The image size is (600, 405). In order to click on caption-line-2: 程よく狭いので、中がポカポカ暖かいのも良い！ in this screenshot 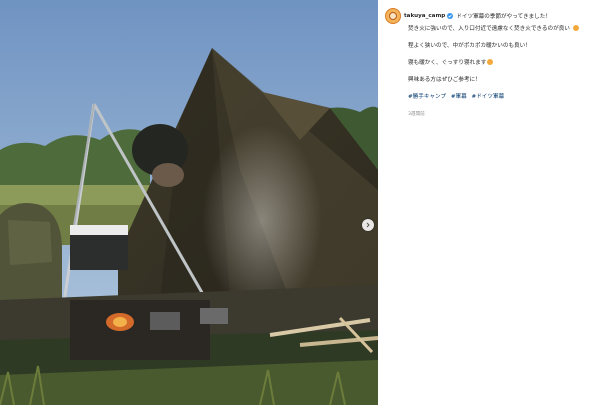, I will do `click(469, 46)`.